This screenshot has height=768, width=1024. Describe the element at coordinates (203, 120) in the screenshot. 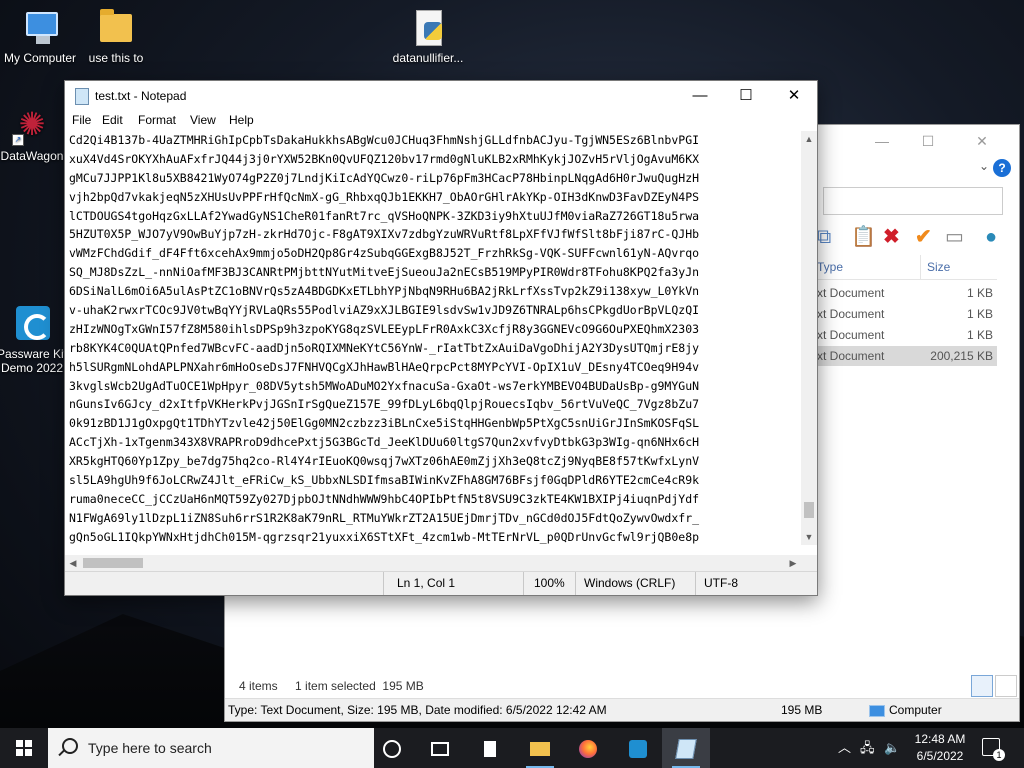

I see `menu-view: View` at that location.